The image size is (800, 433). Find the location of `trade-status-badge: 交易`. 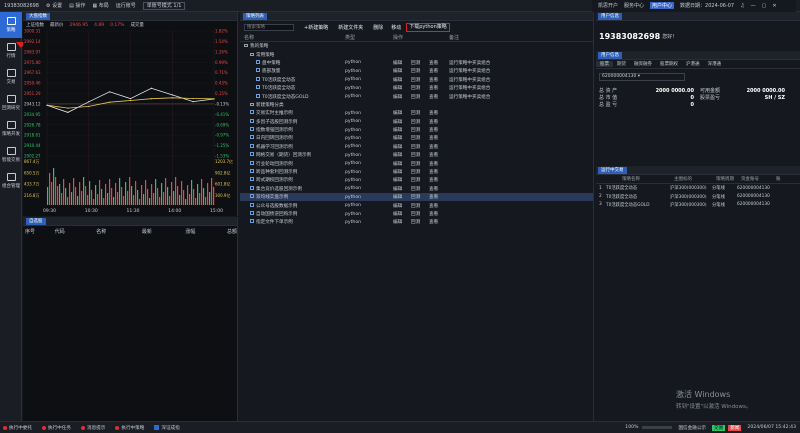

trade-status-badge: 交易 is located at coordinates (719, 427).